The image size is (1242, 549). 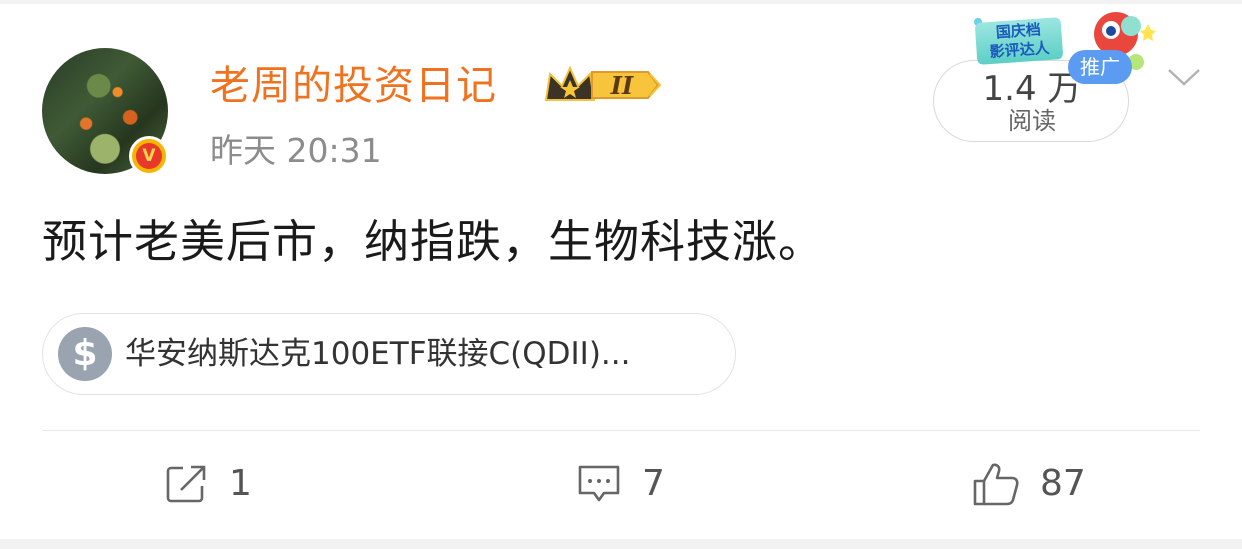 I want to click on comment-icon, so click(x=599, y=483).